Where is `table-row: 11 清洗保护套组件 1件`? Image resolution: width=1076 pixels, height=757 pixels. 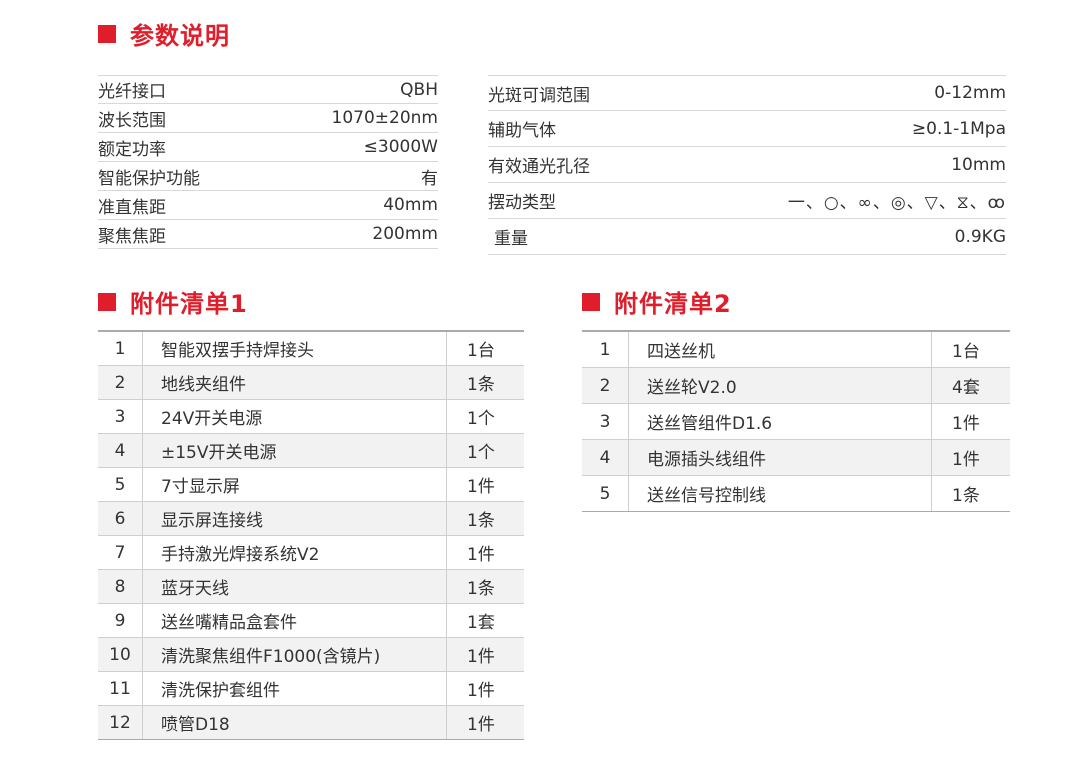
table-row: 11 清洗保护套组件 1件 is located at coordinates (311, 688).